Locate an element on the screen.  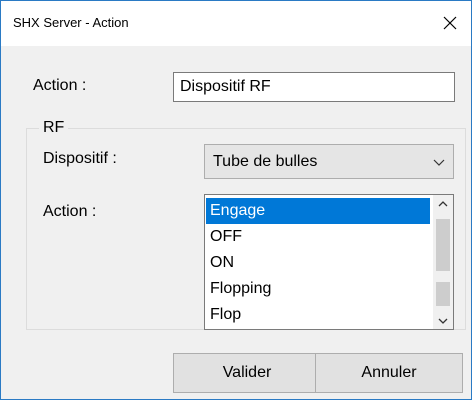
rf-action-label: Action : is located at coordinates (70, 211).